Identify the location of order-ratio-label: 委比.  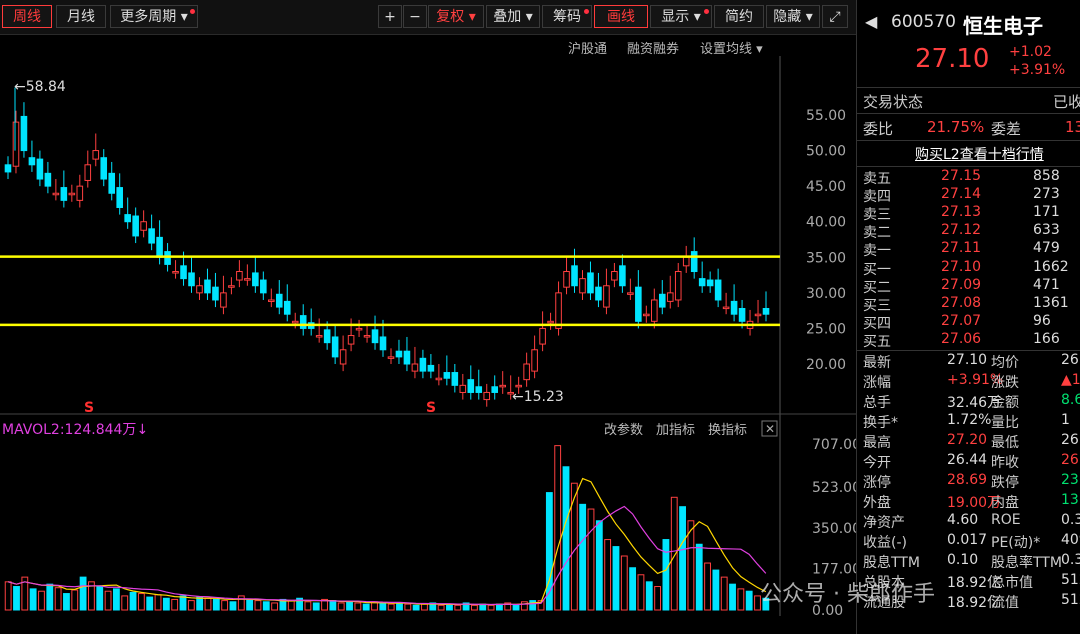
(878, 129).